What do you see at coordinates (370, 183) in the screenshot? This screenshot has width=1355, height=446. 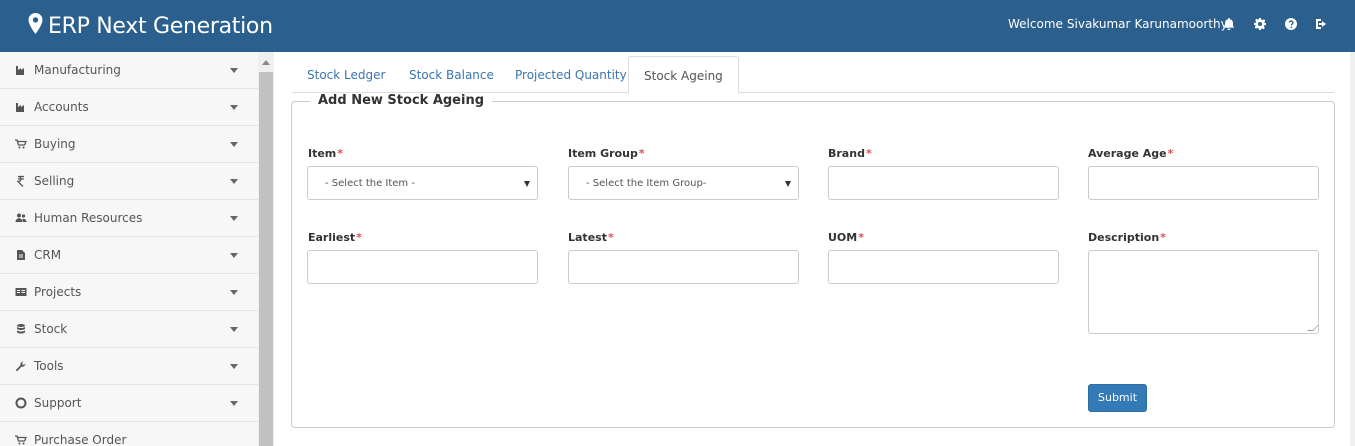 I see `item-select-value: - Select the Item -` at bounding box center [370, 183].